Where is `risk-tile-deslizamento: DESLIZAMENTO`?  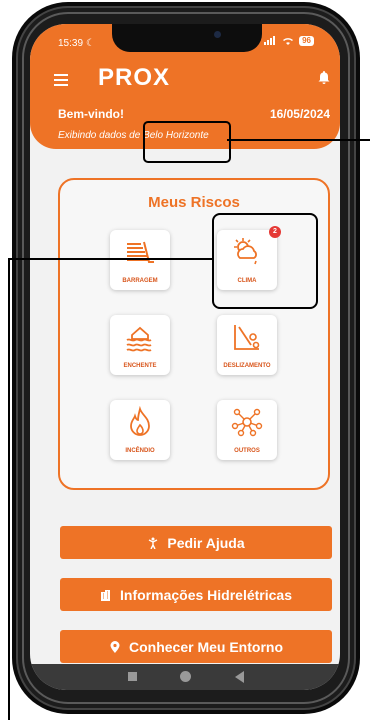 risk-tile-deslizamento: DESLIZAMENTO is located at coordinates (247, 345).